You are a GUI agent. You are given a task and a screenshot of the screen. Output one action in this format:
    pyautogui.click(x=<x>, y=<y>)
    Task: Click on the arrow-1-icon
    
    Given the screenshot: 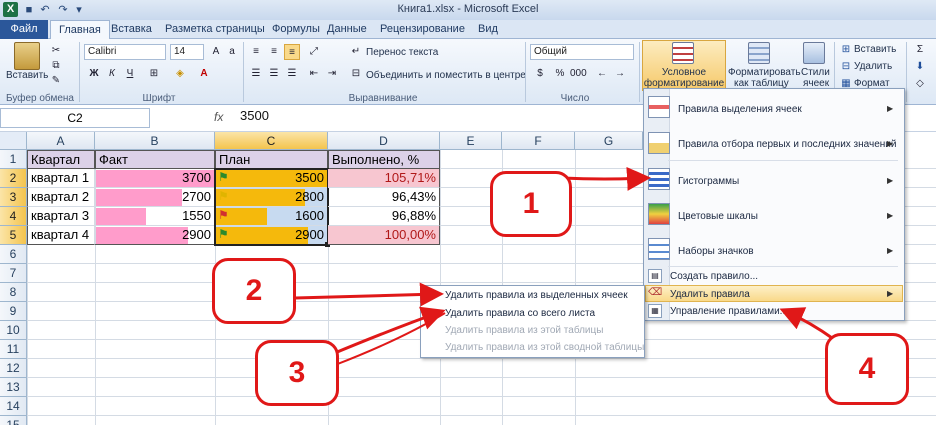 What is the action you would take?
    pyautogui.click(x=606, y=178)
    